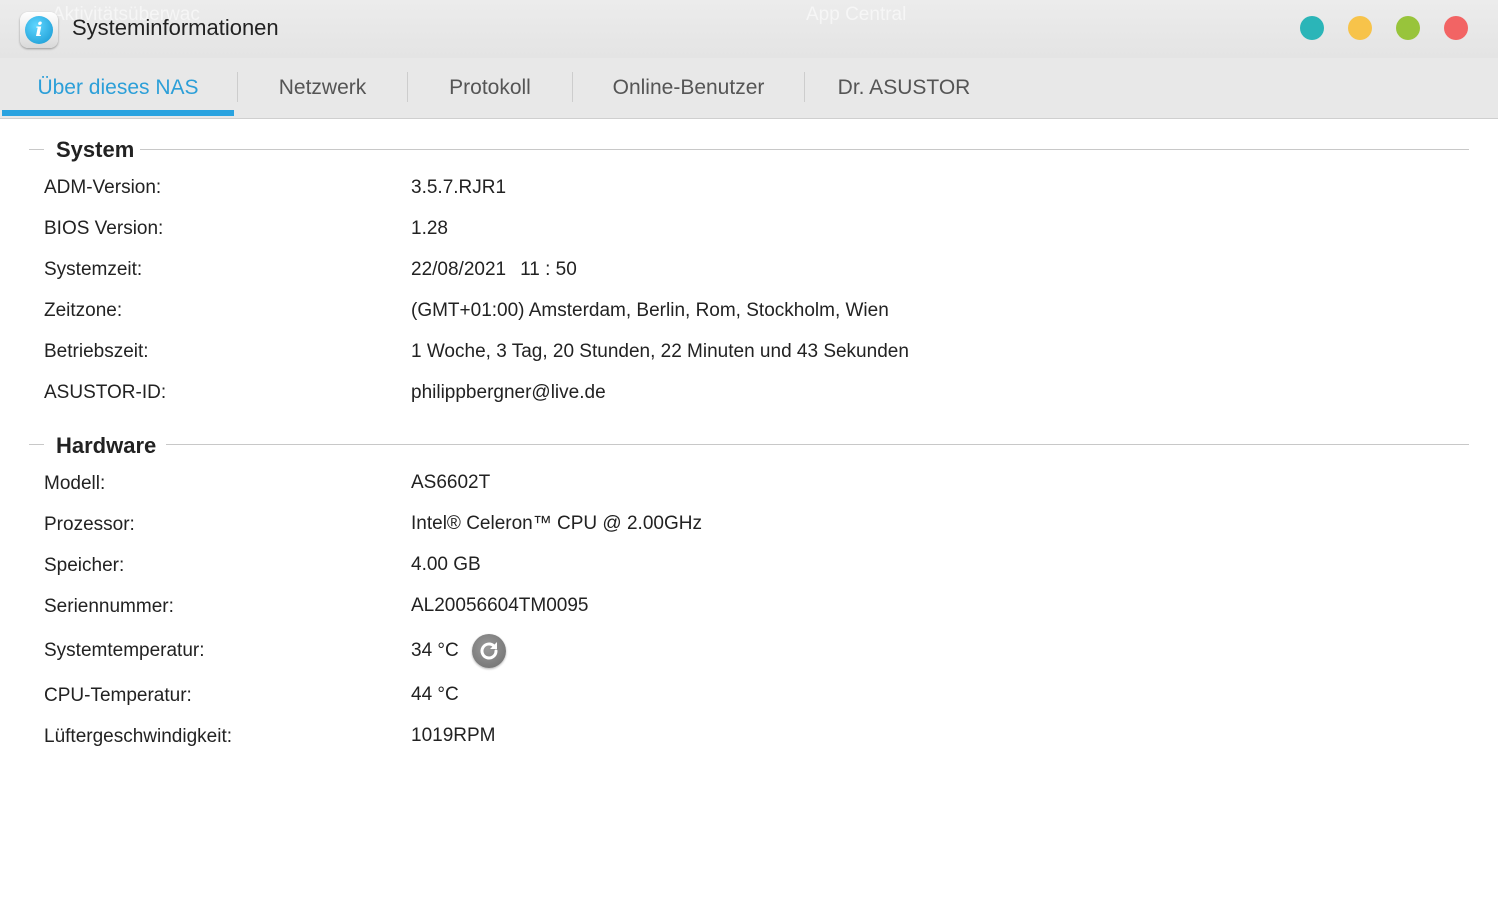 Image resolution: width=1498 pixels, height=898 pixels. What do you see at coordinates (435, 694) in the screenshot?
I see `cpu-temperature-value: 44 °C` at bounding box center [435, 694].